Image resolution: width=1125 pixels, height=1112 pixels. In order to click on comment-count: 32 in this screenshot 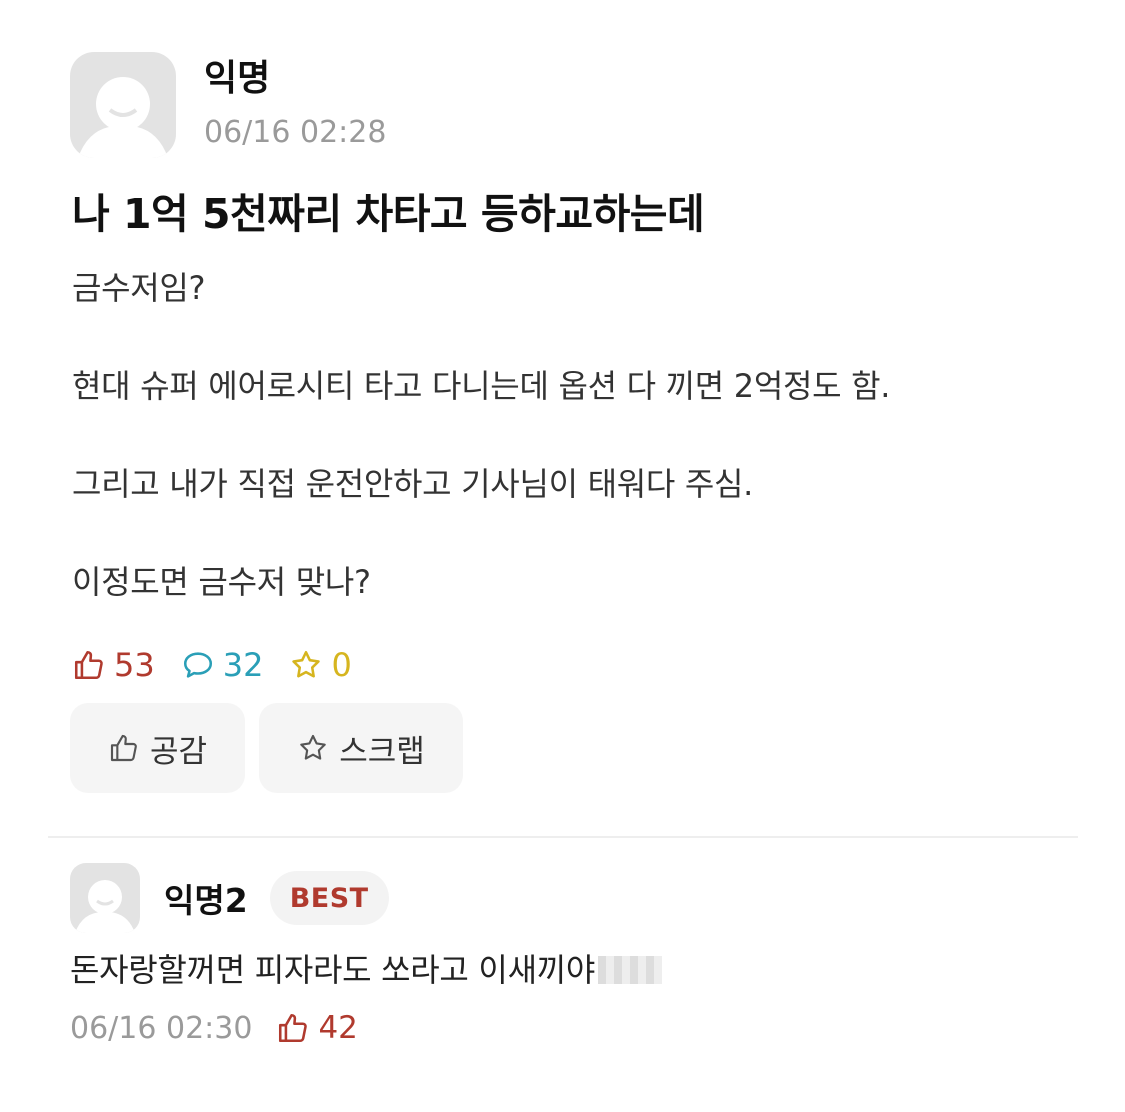, I will do `click(222, 665)`.